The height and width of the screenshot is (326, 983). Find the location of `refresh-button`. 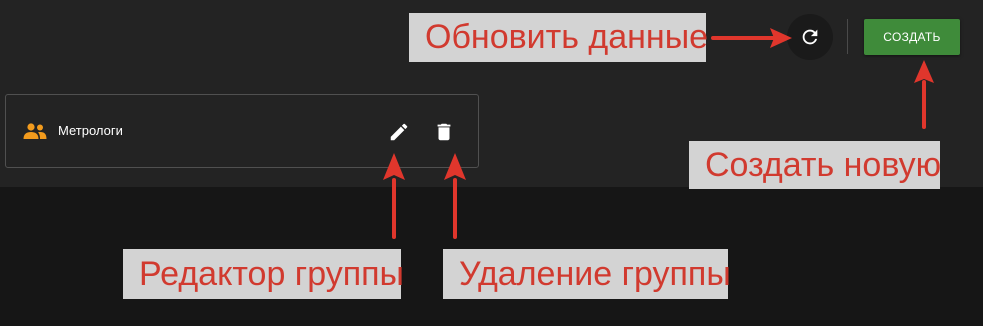

refresh-button is located at coordinates (810, 37).